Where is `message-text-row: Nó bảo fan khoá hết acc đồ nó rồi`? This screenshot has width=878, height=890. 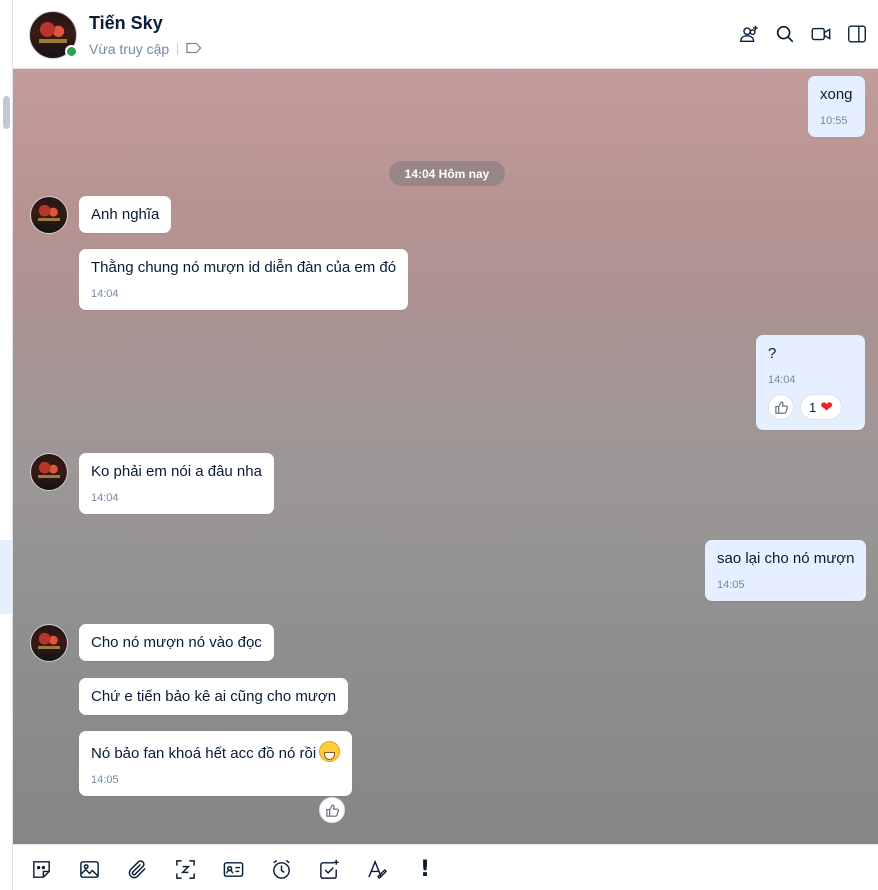 message-text-row: Nó bảo fan khoá hết acc đồ nó rồi is located at coordinates (216, 751).